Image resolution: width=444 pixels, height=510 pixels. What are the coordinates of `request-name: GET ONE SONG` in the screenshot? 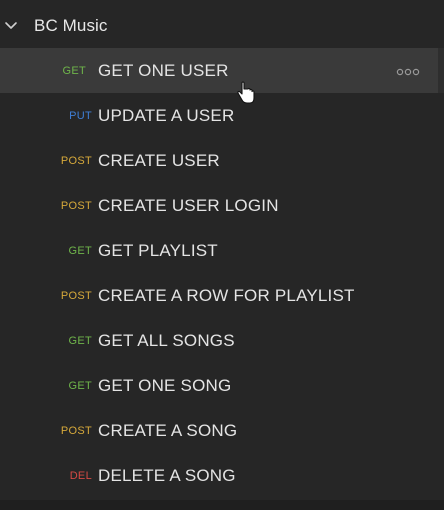 It's located at (165, 385).